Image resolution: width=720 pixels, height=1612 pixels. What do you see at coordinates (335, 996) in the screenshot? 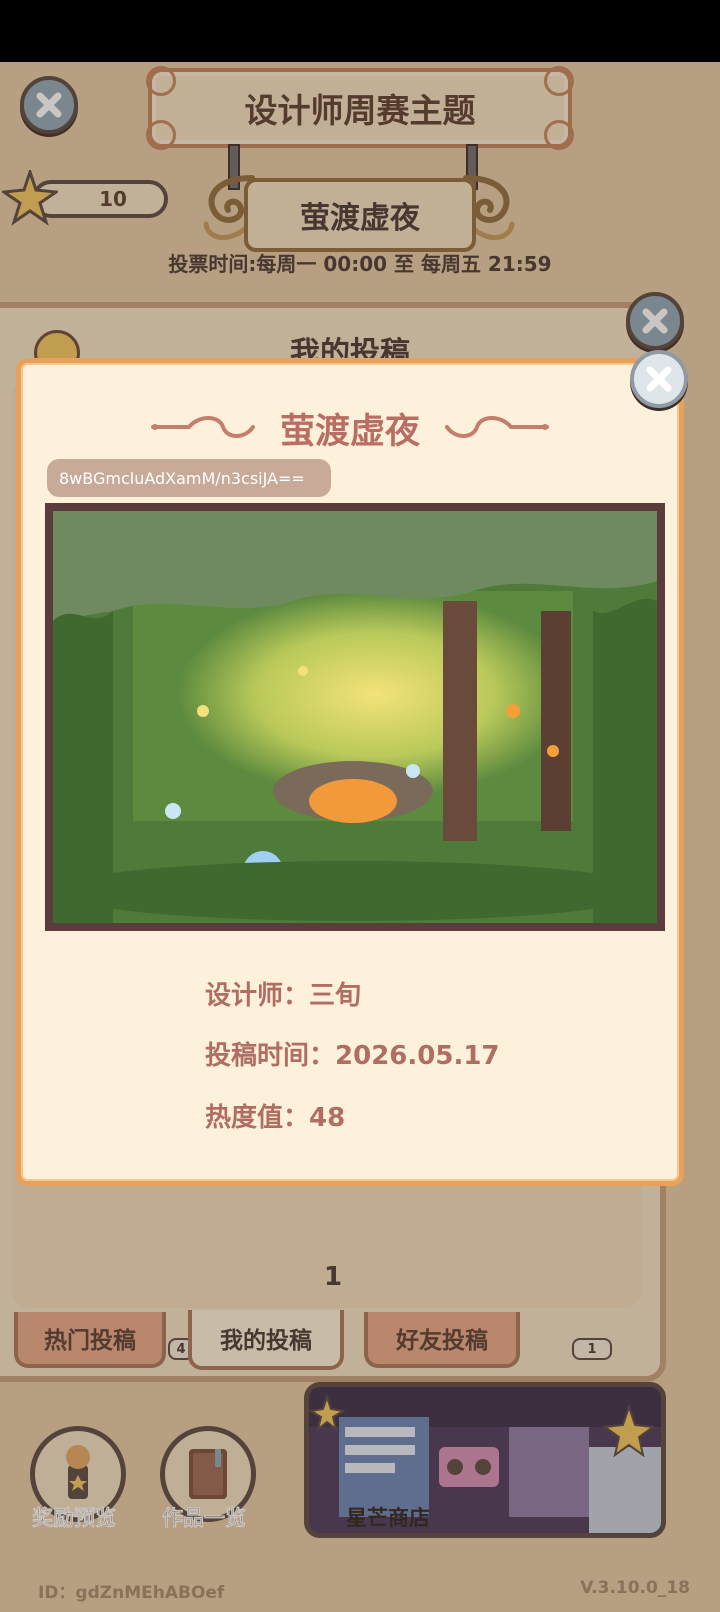
I see `designer-name: 三旬` at bounding box center [335, 996].